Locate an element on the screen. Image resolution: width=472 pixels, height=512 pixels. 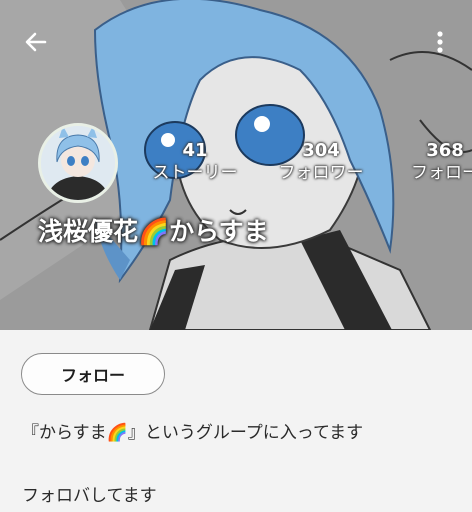
stat-stories: 41 ストーリー is located at coordinates (195, 162).